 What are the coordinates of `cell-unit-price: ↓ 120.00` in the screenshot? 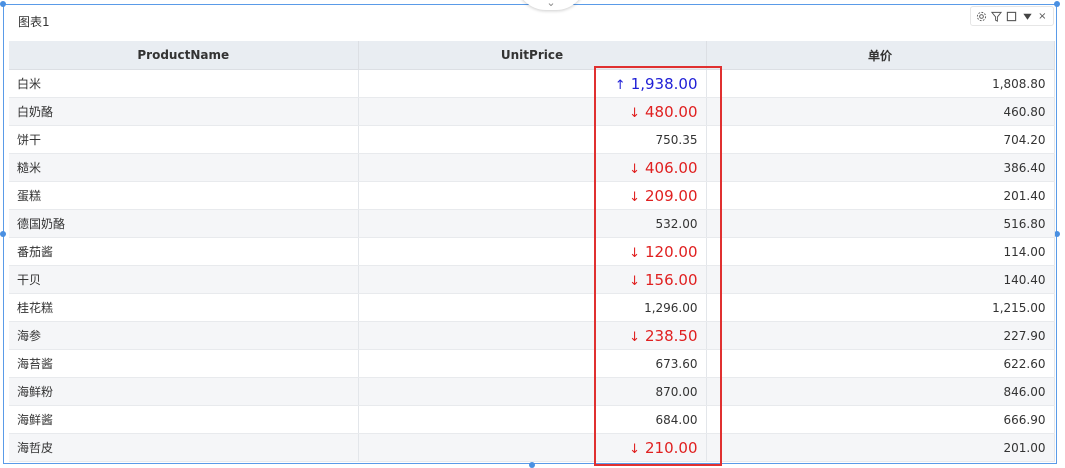 It's located at (532, 251).